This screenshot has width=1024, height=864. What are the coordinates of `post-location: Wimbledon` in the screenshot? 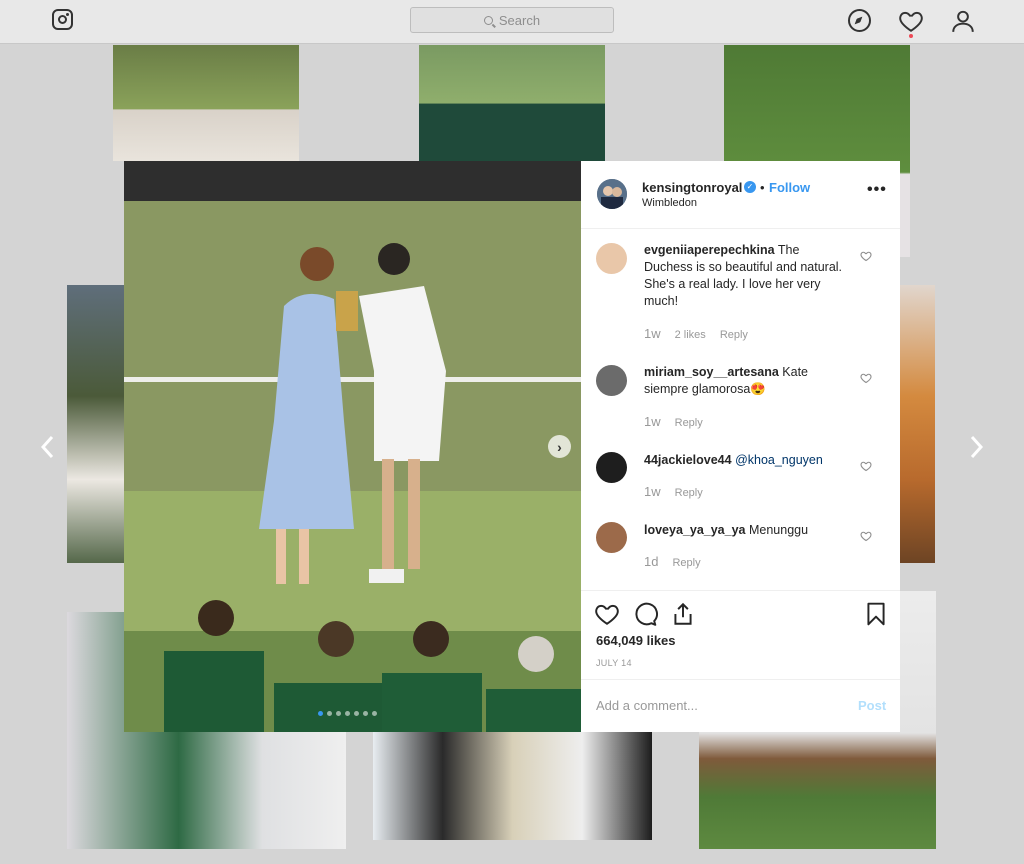 It's located at (669, 203).